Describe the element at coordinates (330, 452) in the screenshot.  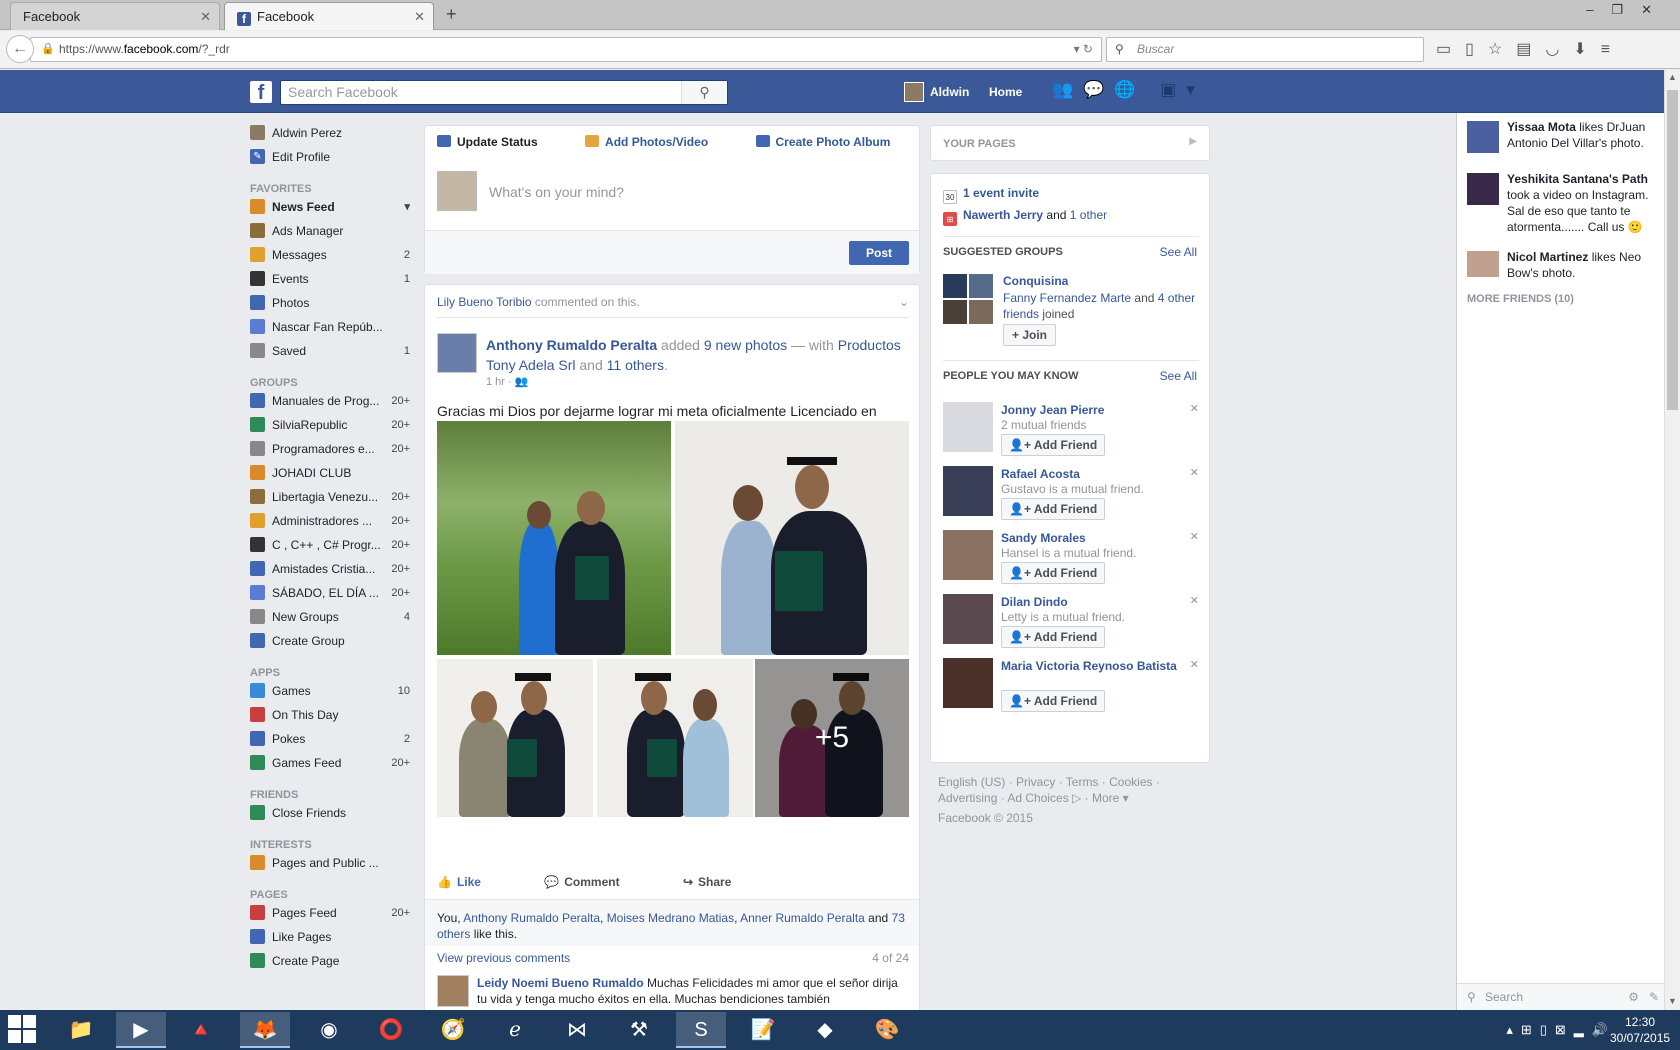
I see `sidebar-item-groups: Programadores e... 20+` at that location.